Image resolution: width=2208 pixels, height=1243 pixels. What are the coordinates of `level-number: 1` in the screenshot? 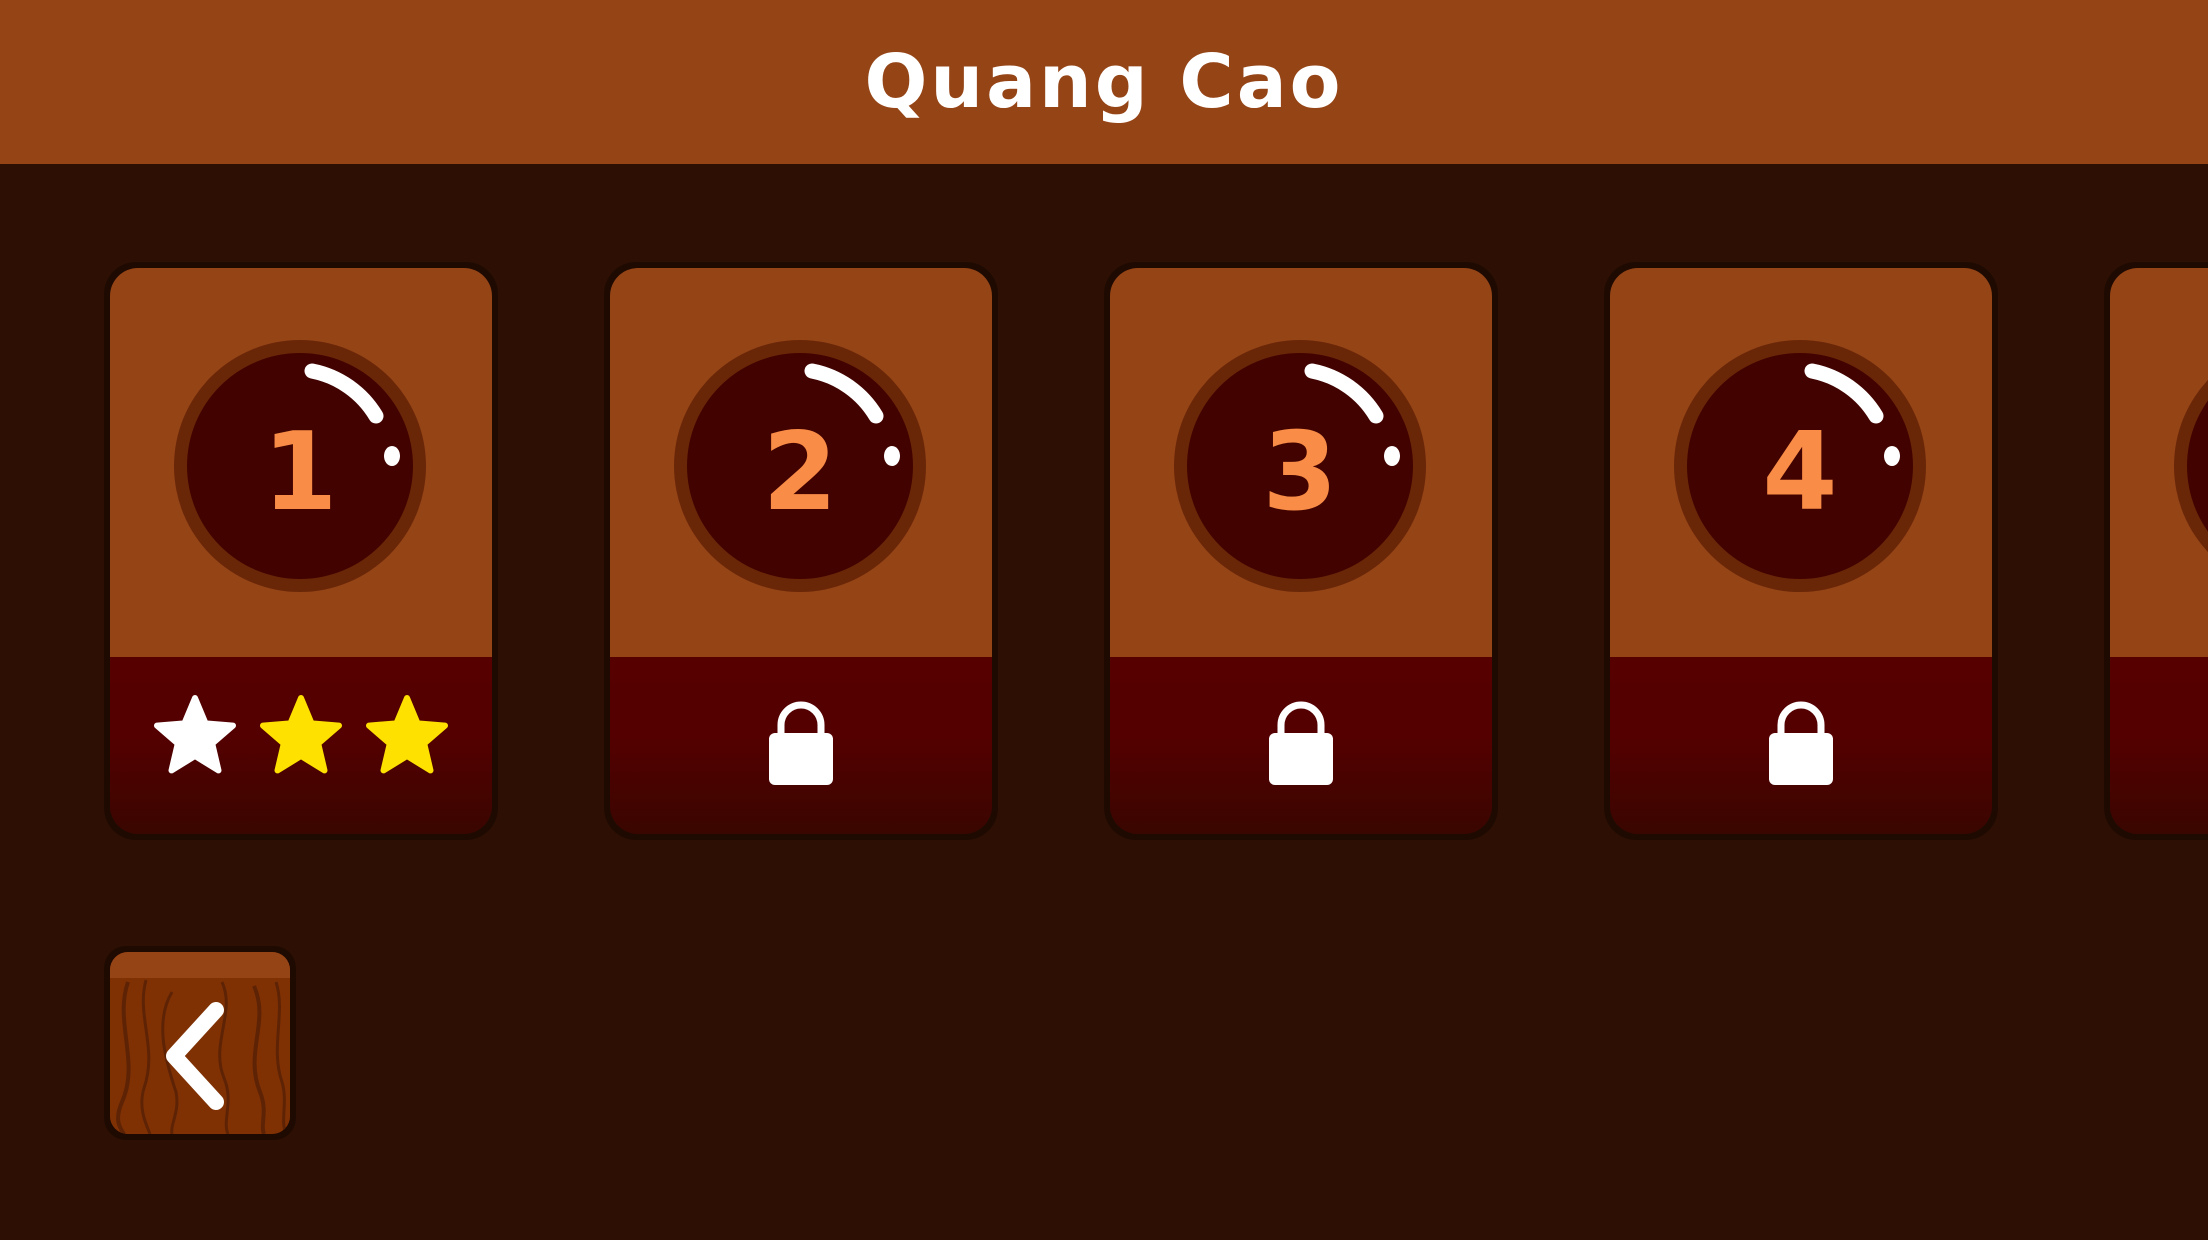 It's located at (300, 472).